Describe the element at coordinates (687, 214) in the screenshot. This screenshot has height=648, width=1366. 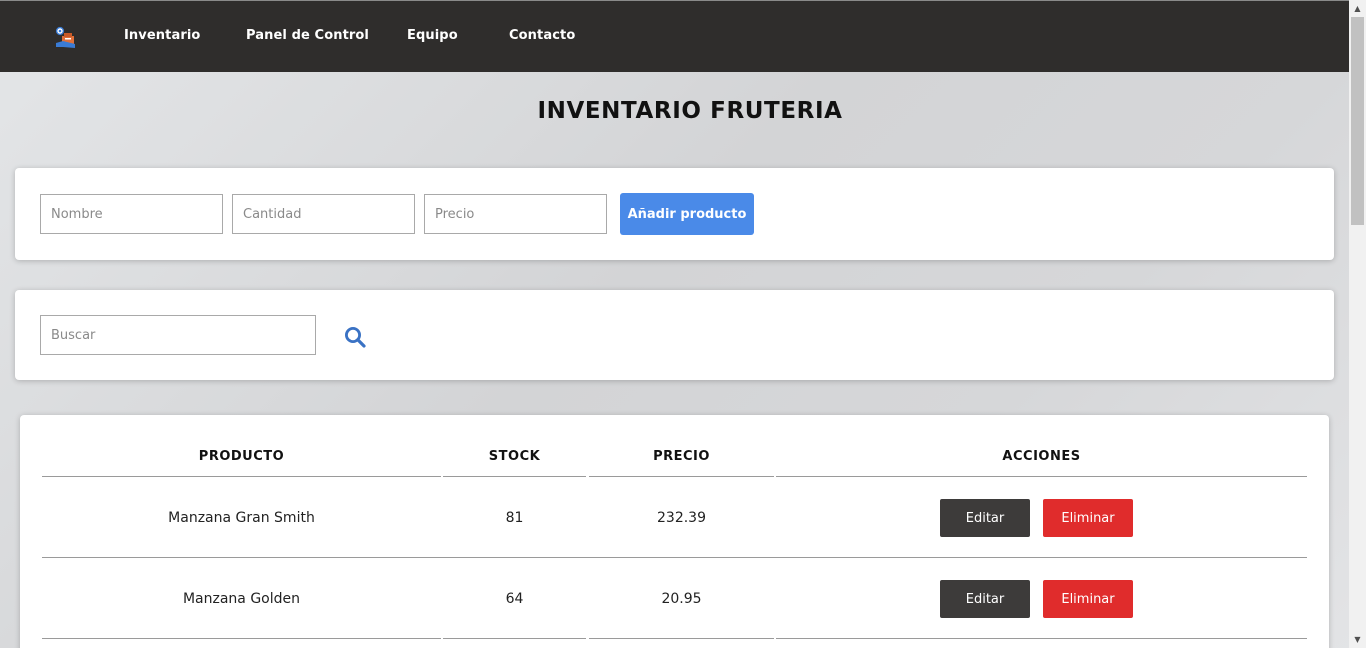
I see `add-product-button: Añadir producto` at that location.